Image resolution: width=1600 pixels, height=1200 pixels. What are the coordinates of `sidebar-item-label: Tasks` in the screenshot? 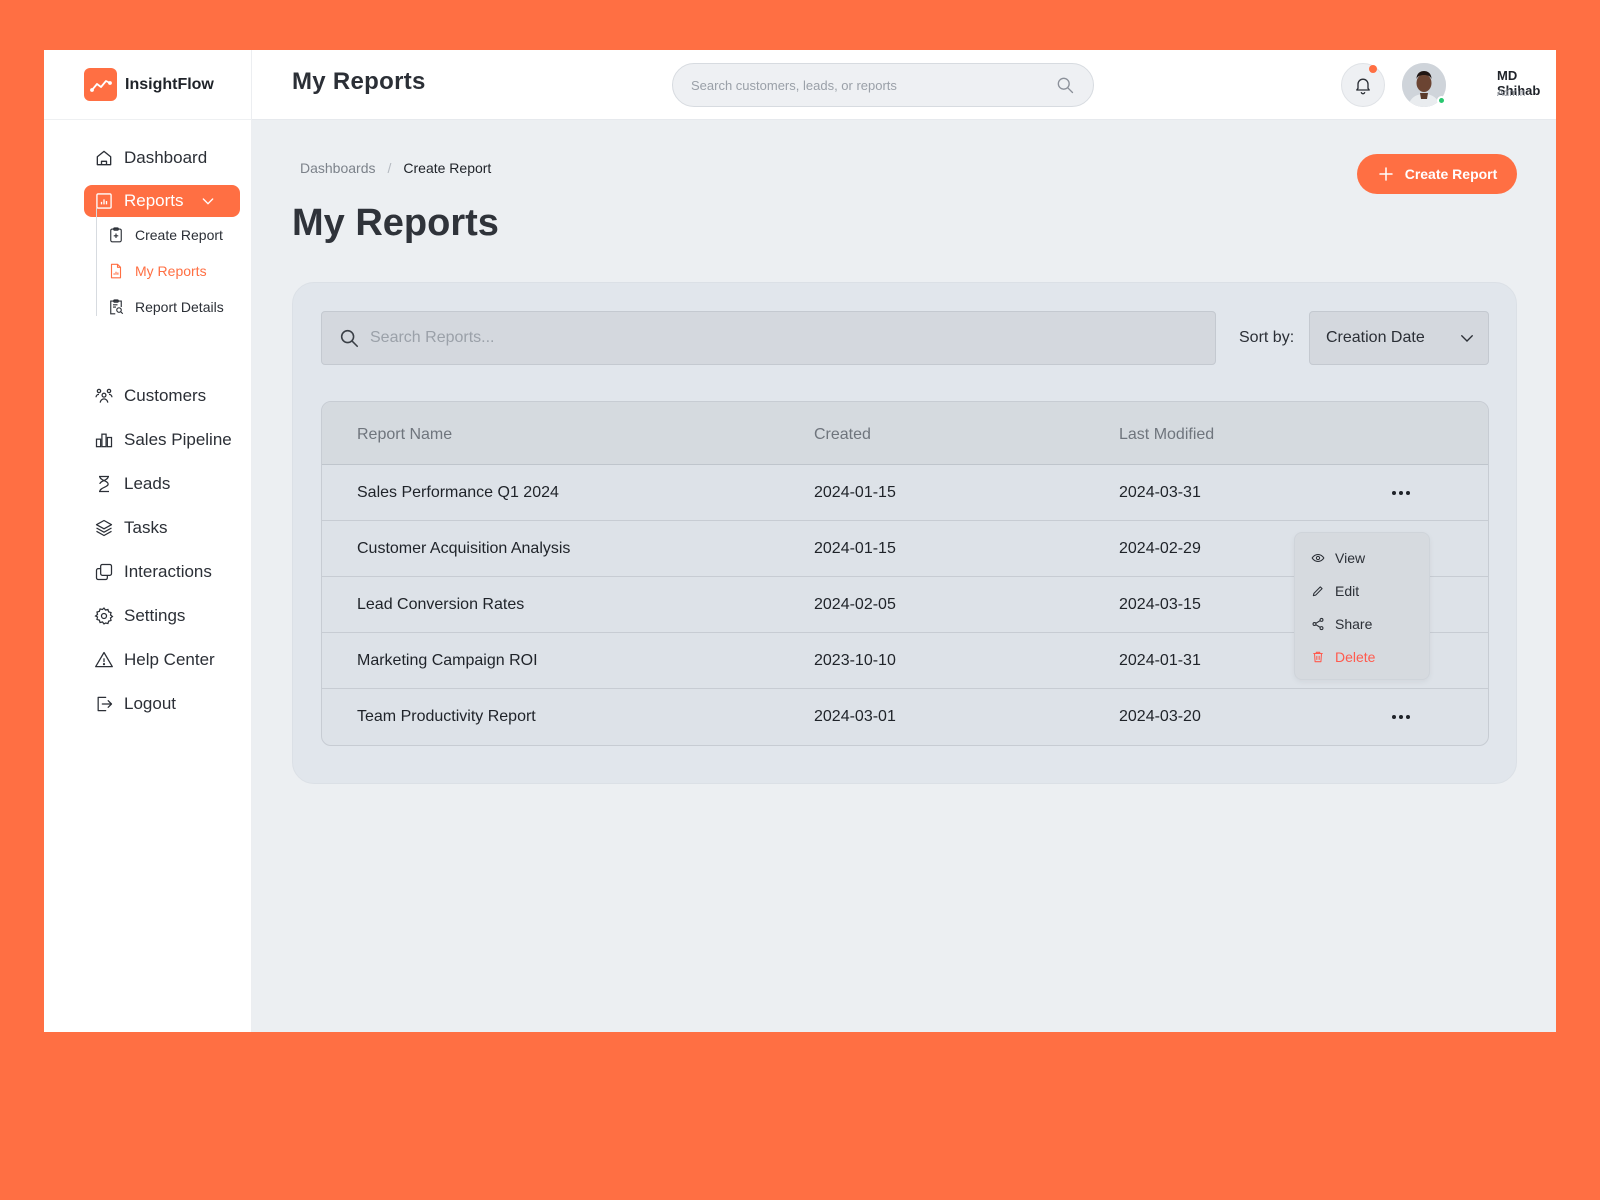 It's located at (146, 527).